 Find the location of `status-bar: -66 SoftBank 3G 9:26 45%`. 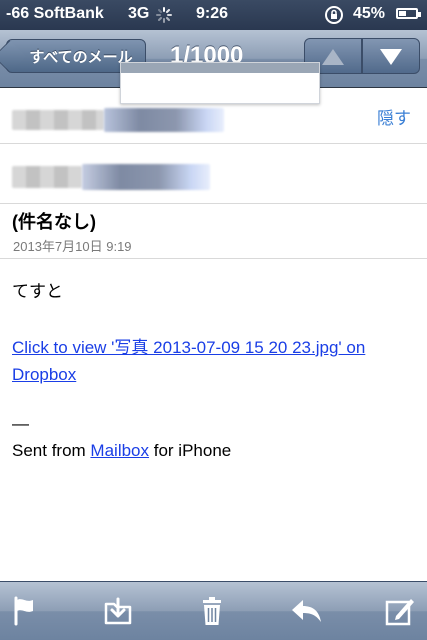

status-bar: -66 SoftBank 3G 9:26 45% is located at coordinates (213, 15).